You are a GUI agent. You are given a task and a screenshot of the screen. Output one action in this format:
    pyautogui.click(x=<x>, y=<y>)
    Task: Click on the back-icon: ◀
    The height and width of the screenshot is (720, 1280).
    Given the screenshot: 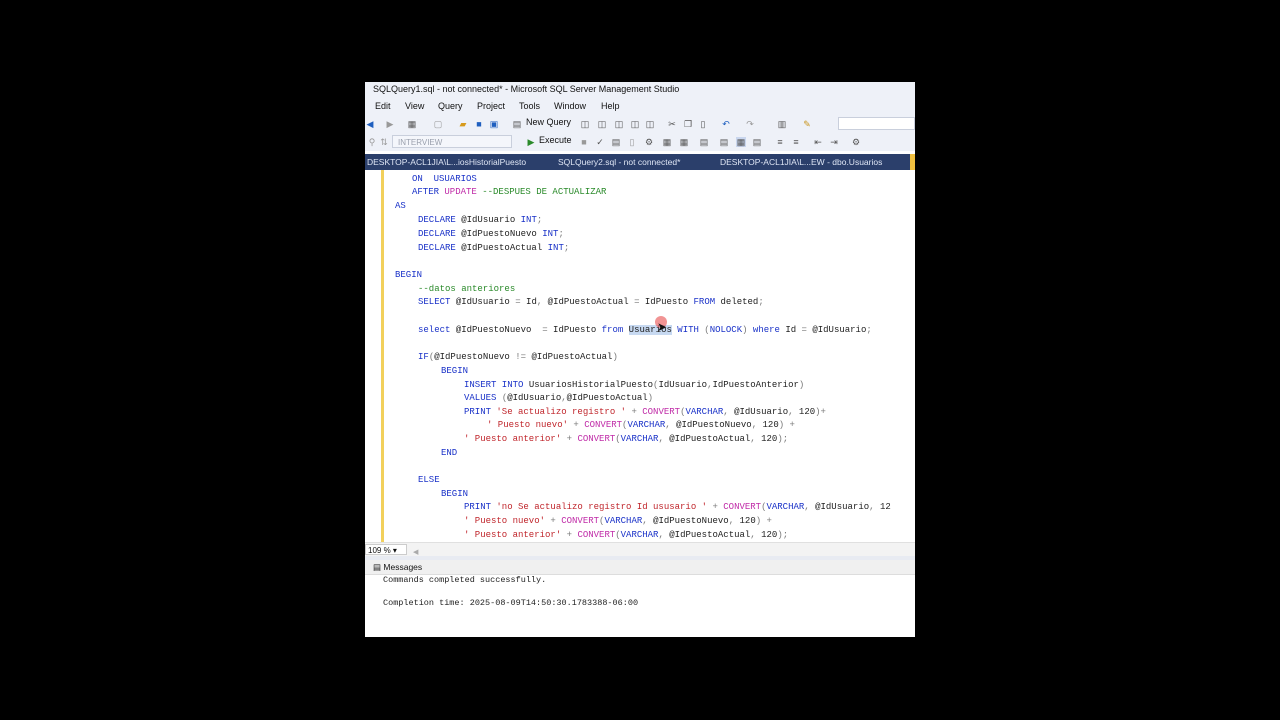 What is the action you would take?
    pyautogui.click(x=370, y=124)
    